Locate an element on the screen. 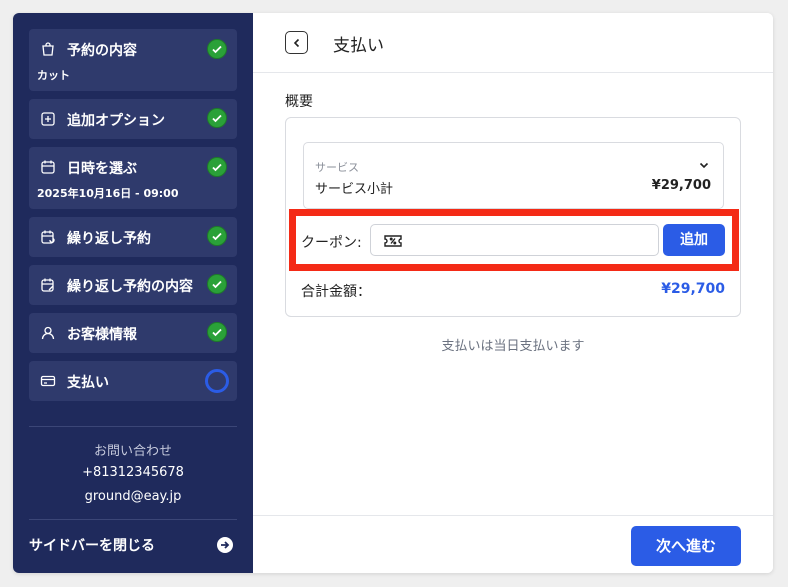 This screenshot has height=587, width=788. coupon-field is located at coordinates (514, 240).